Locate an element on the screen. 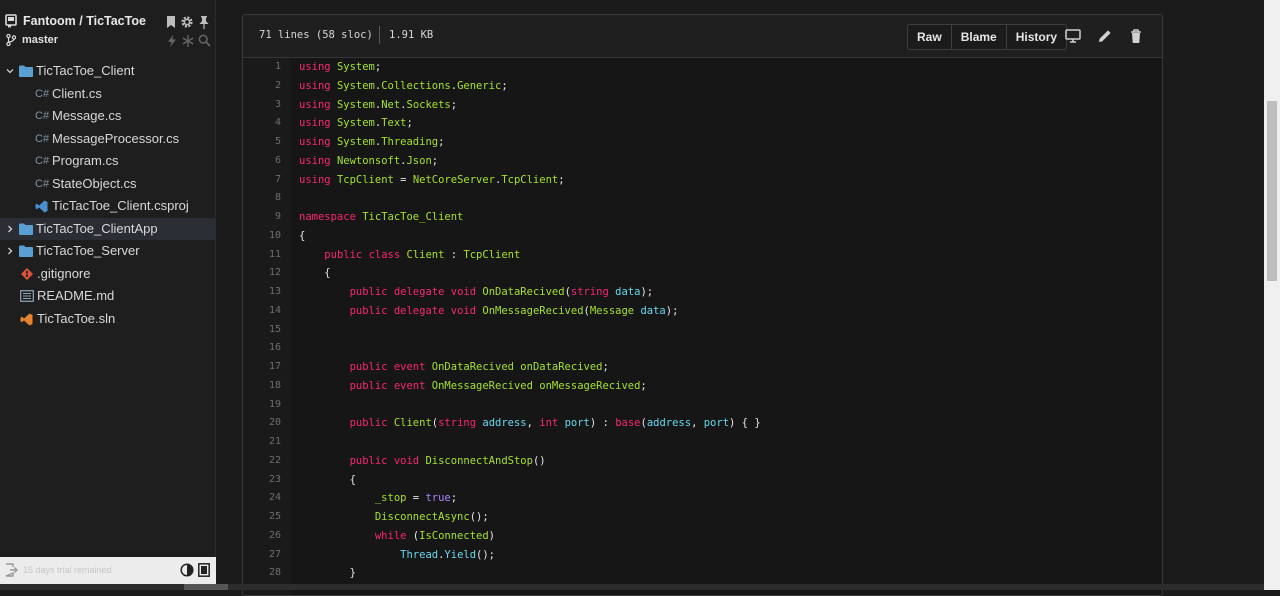  horizontal-scrollbar-thumb is located at coordinates (206, 587).